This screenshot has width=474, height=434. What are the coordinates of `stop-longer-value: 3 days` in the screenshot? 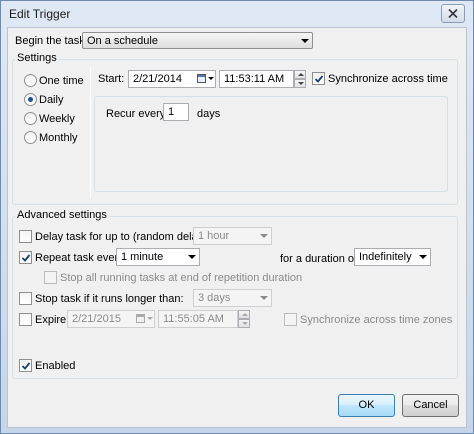 It's located at (214, 298).